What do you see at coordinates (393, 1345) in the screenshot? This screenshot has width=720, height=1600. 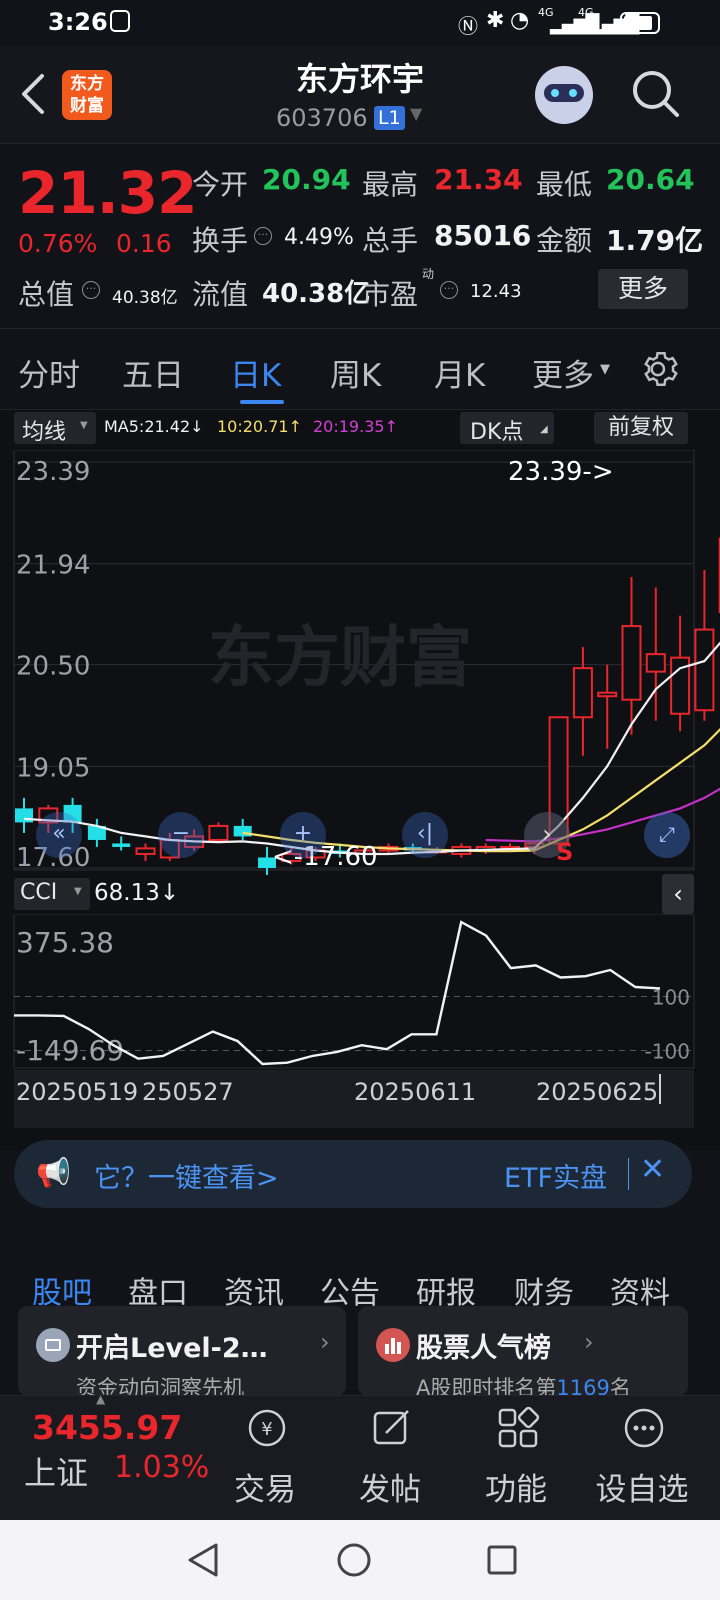 I see `ranking-icon` at bounding box center [393, 1345].